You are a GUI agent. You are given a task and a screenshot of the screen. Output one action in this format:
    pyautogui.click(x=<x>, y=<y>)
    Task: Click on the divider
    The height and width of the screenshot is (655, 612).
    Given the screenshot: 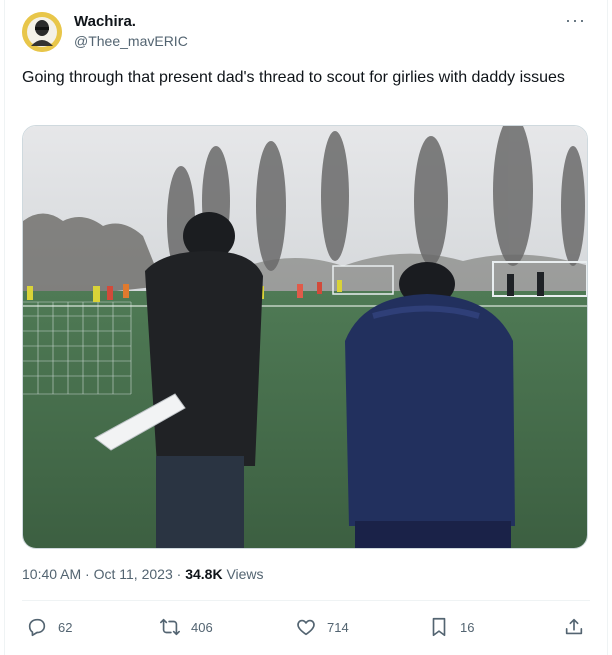 What is the action you would take?
    pyautogui.click(x=306, y=600)
    